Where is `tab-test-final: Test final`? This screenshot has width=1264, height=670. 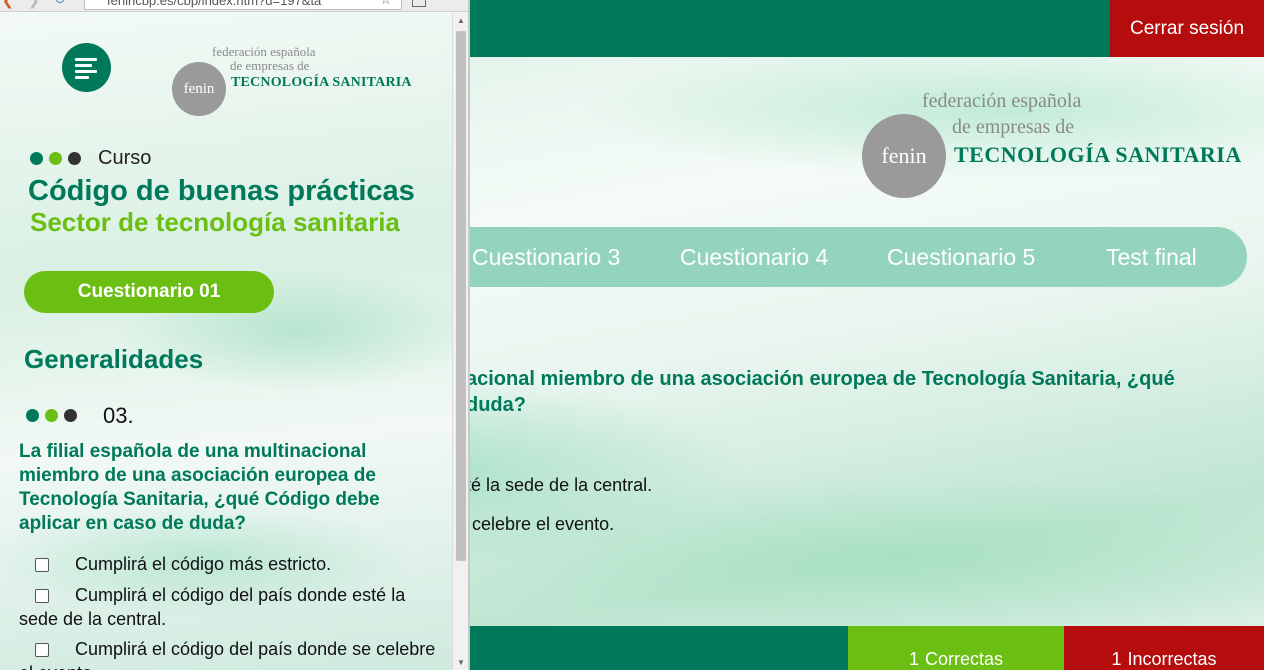 tab-test-final: Test final is located at coordinates (1151, 257).